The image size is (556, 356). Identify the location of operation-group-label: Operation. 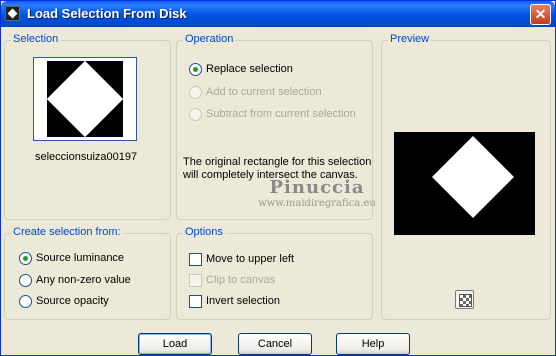
(209, 39).